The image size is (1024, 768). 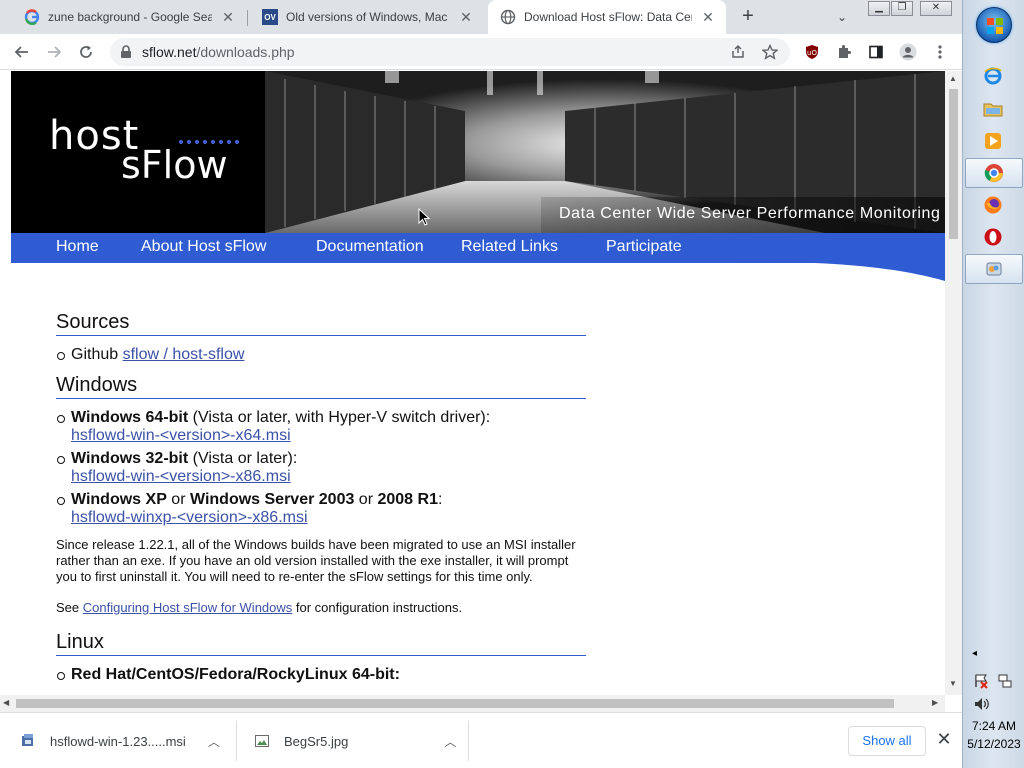 What do you see at coordinates (993, 744) in the screenshot?
I see `clock-date: 5/12/2023` at bounding box center [993, 744].